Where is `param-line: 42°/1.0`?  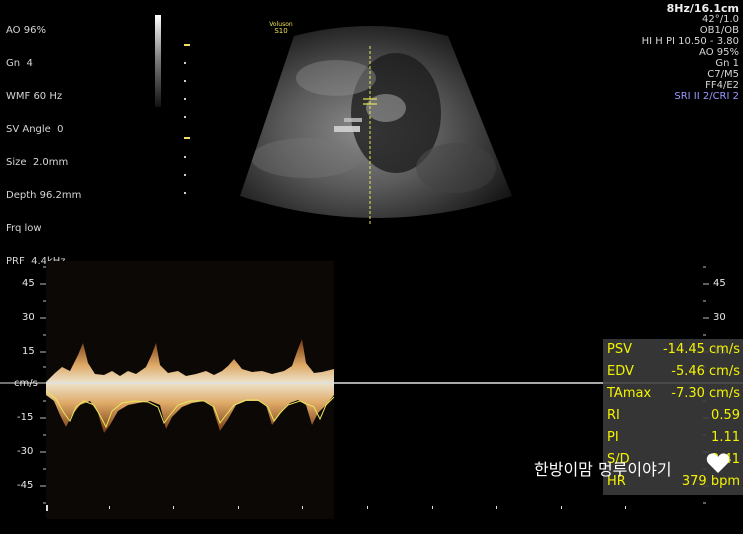
param-line: 42°/1.0 is located at coordinates (720, 19).